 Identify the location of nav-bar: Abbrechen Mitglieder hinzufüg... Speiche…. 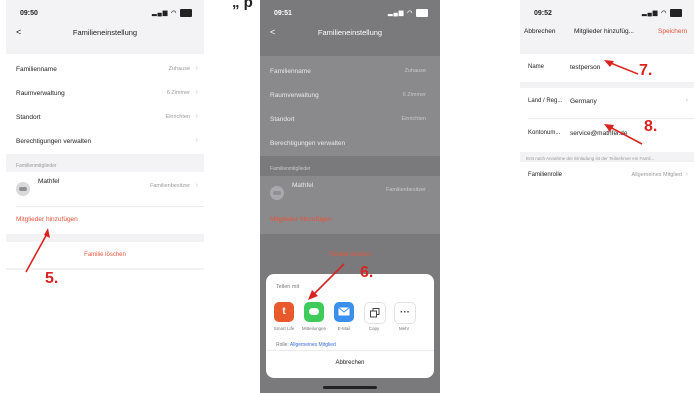
(607, 33).